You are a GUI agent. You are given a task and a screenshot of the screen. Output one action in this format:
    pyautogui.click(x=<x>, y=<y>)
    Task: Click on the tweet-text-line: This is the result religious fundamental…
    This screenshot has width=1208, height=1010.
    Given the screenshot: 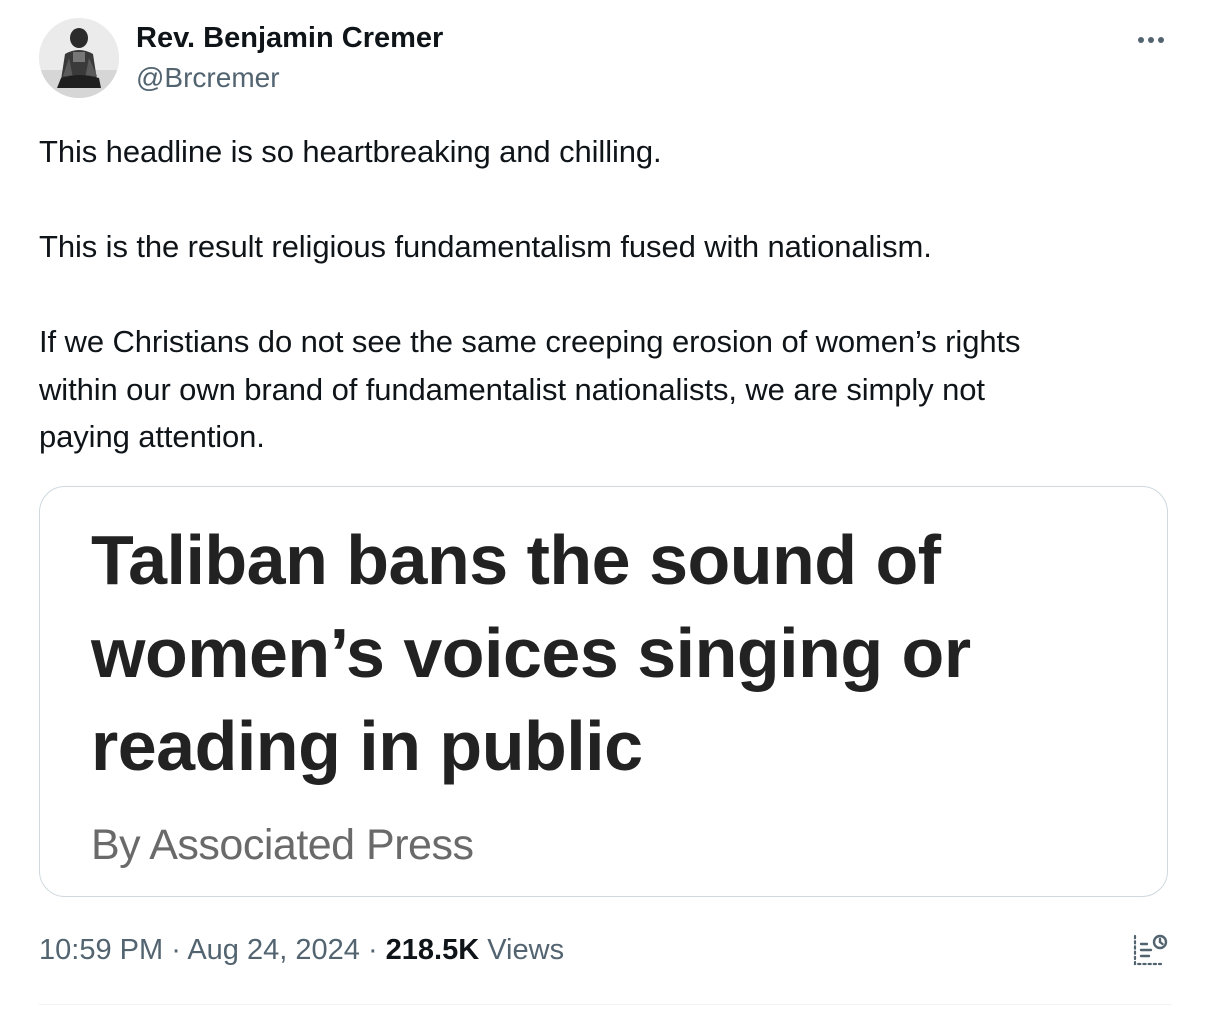 What is the action you would take?
    pyautogui.click(x=485, y=246)
    